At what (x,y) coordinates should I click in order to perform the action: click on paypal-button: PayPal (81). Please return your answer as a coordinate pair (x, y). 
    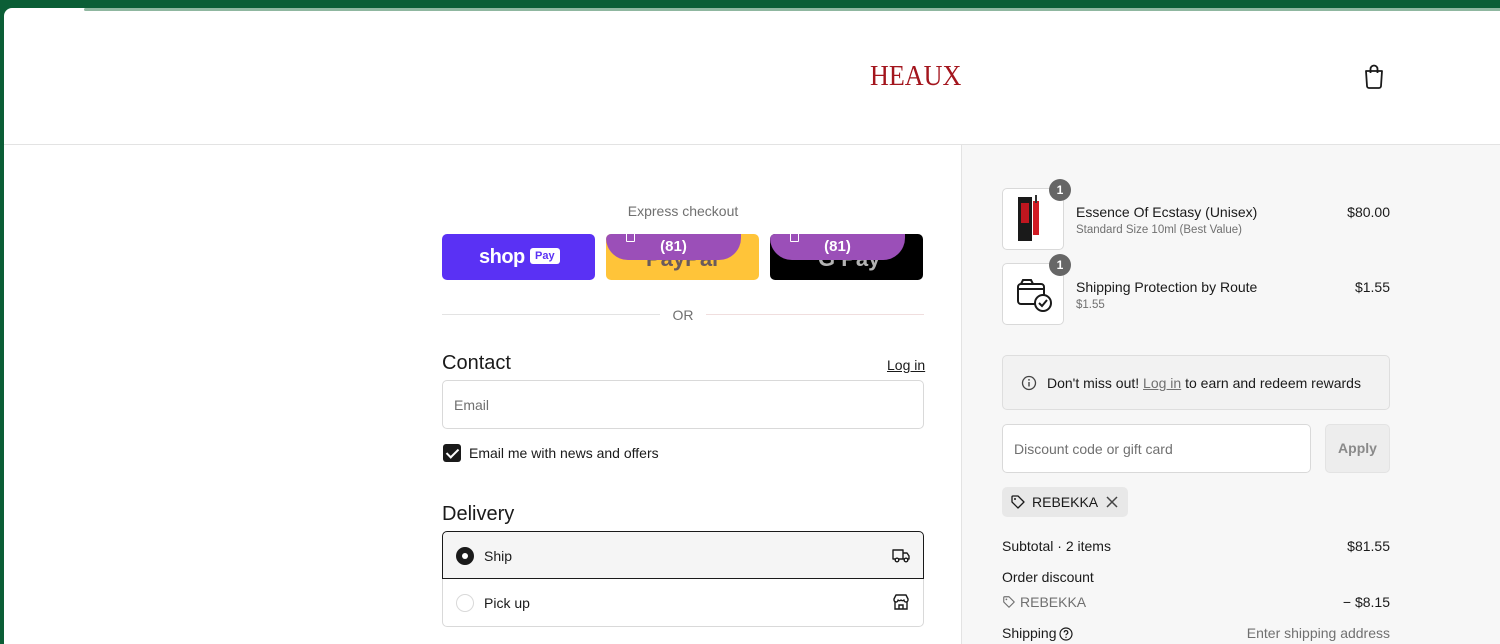
    Looking at the image, I should click on (682, 257).